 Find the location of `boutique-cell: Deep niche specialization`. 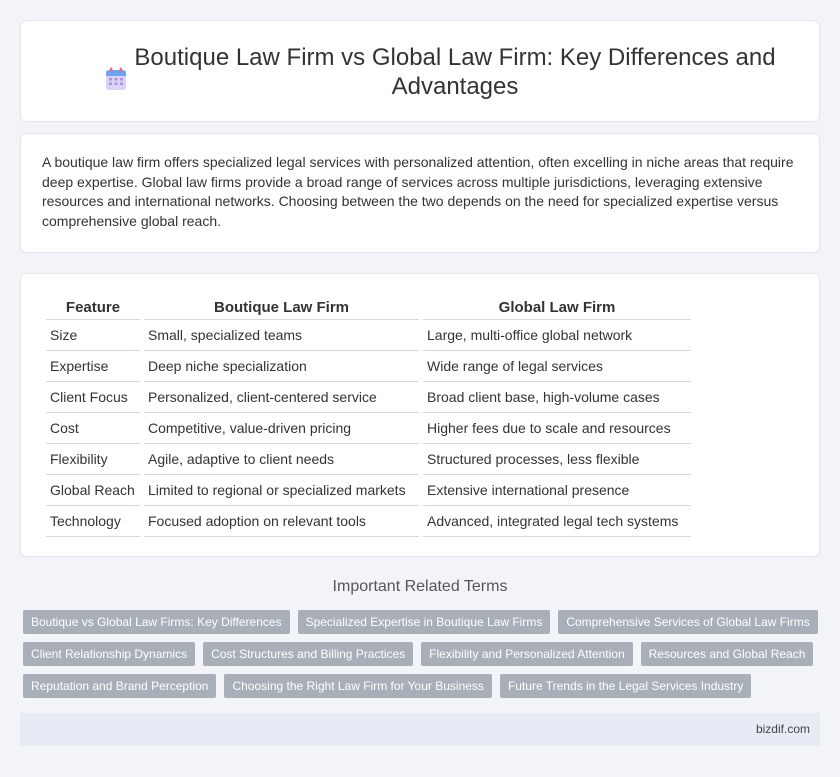

boutique-cell: Deep niche specialization is located at coordinates (281, 366).